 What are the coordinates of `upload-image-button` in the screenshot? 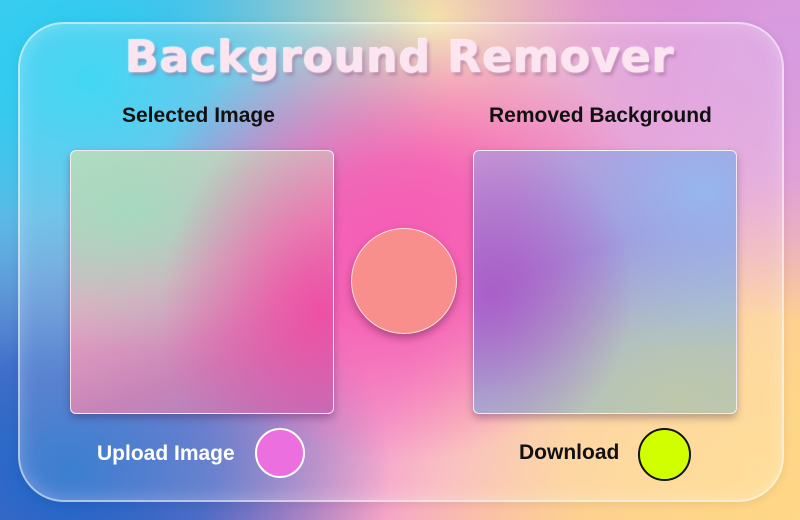 It's located at (280, 453).